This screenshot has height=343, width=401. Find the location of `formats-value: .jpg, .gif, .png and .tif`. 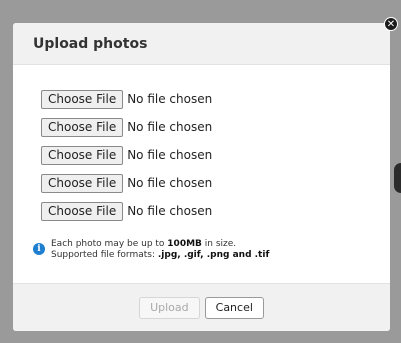

formats-value: .jpg, .gif, .png and .tif is located at coordinates (213, 255).